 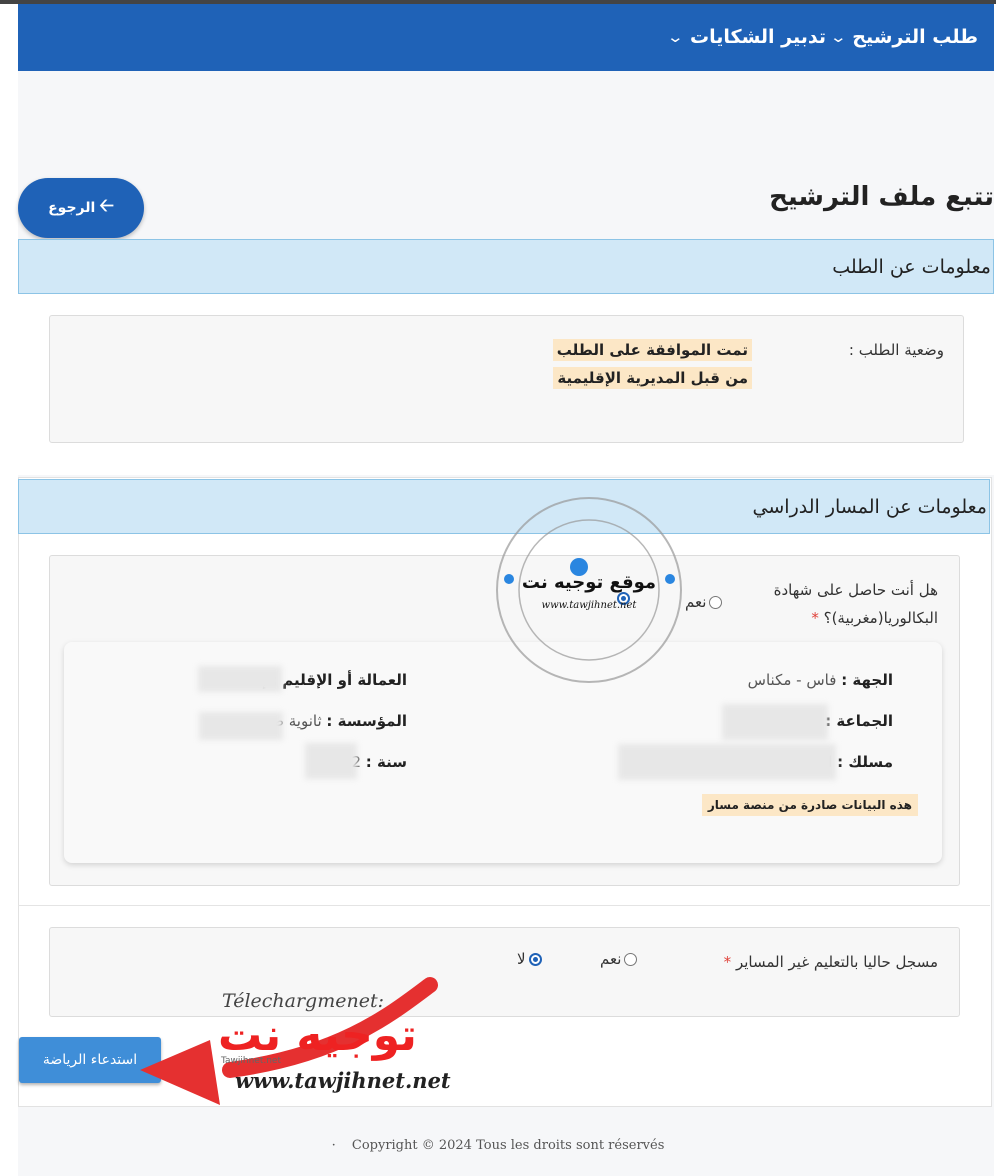 What do you see at coordinates (911, 266) in the screenshot?
I see `section-title: معلومات عن الطلب` at bounding box center [911, 266].